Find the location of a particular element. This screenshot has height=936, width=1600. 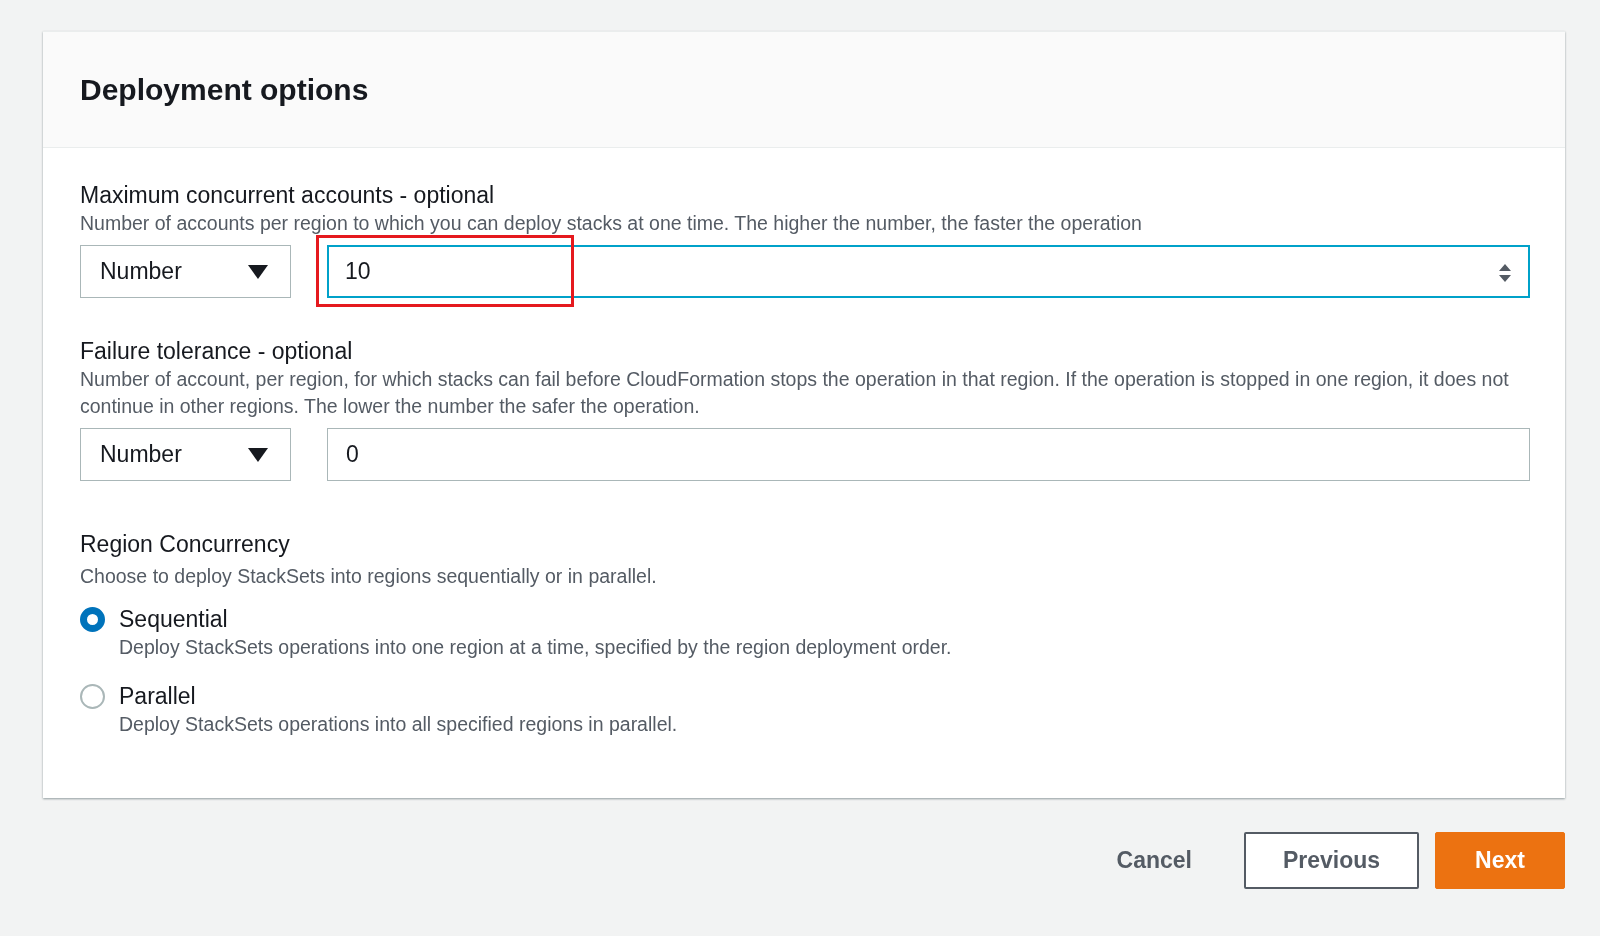

panel-title: Deployment options is located at coordinates (224, 89).